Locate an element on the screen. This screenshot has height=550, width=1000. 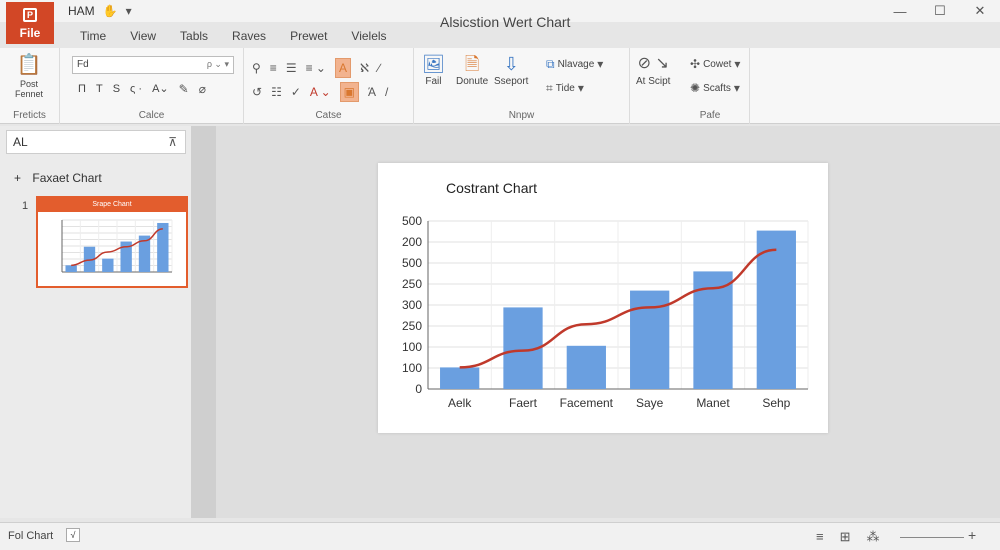
font-name-value: Fd is located at coordinates (83, 64).